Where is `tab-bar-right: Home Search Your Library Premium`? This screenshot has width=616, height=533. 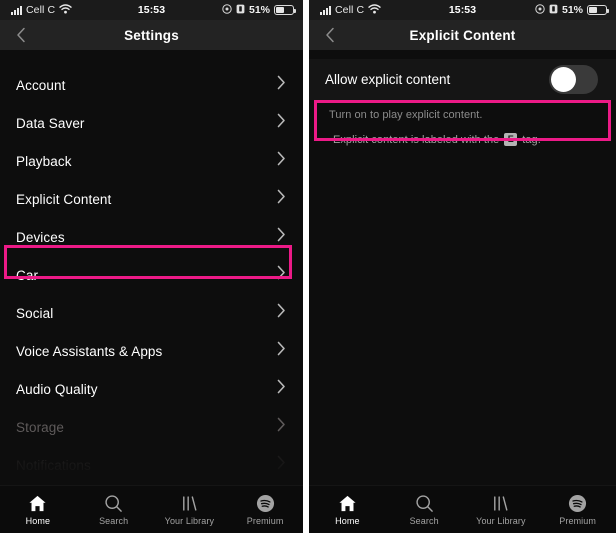
tab-bar-right: Home Search Your Library Premium is located at coordinates (462, 509).